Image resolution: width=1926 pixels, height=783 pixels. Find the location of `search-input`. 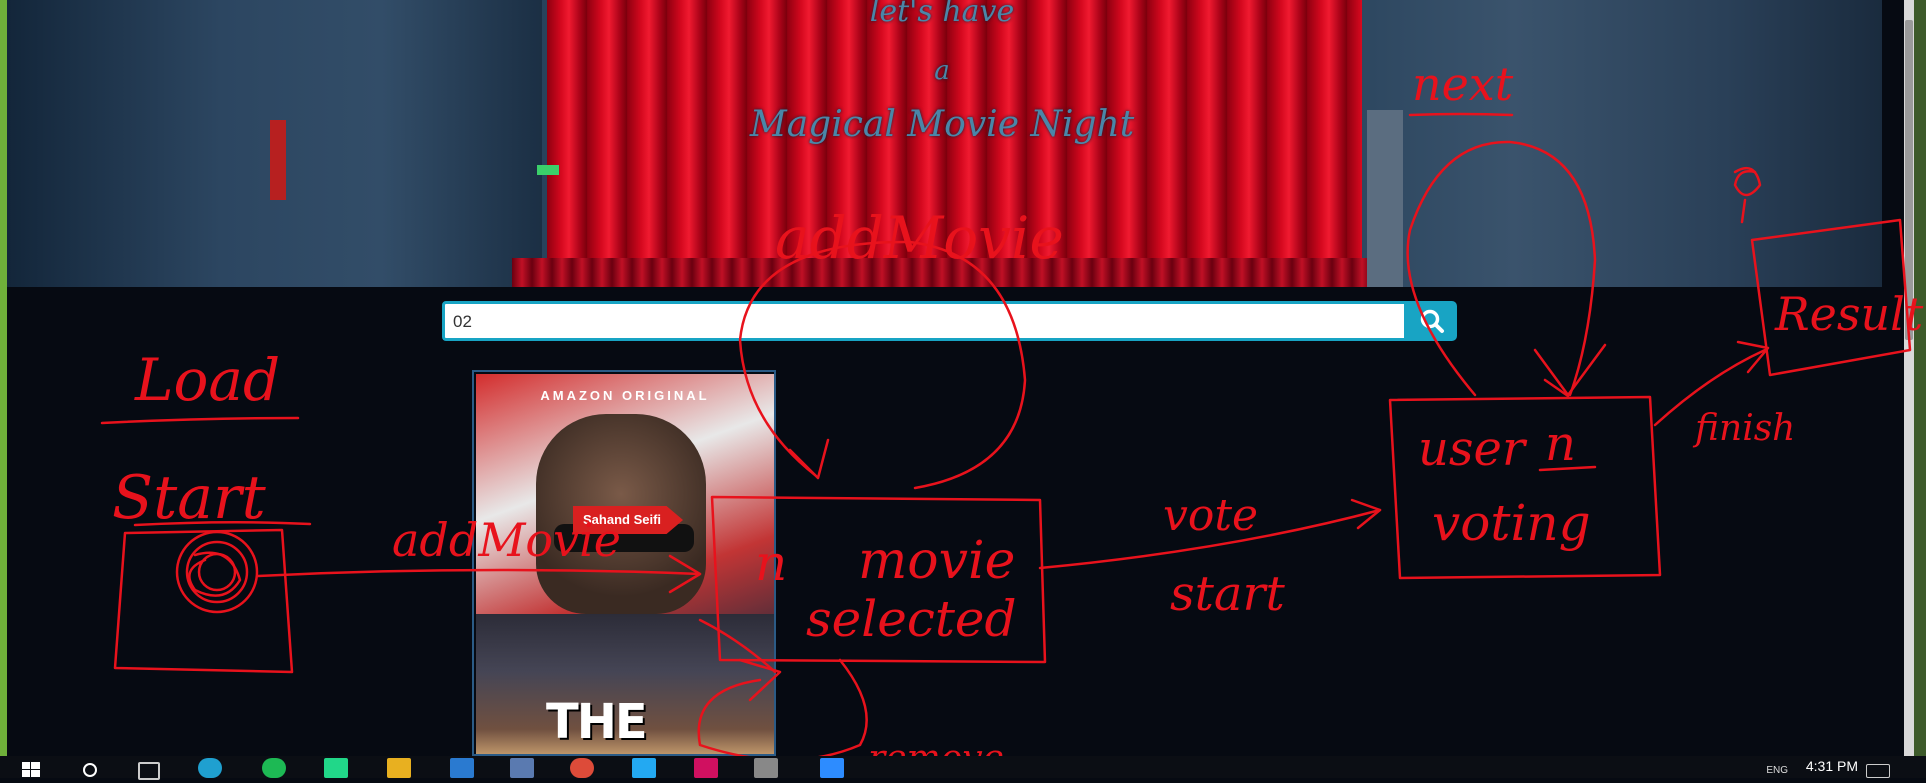

search-input is located at coordinates (923, 322).